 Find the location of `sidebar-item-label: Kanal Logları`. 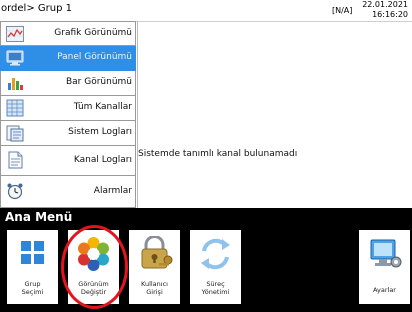

sidebar-item-label: Kanal Logları is located at coordinates (102, 160).